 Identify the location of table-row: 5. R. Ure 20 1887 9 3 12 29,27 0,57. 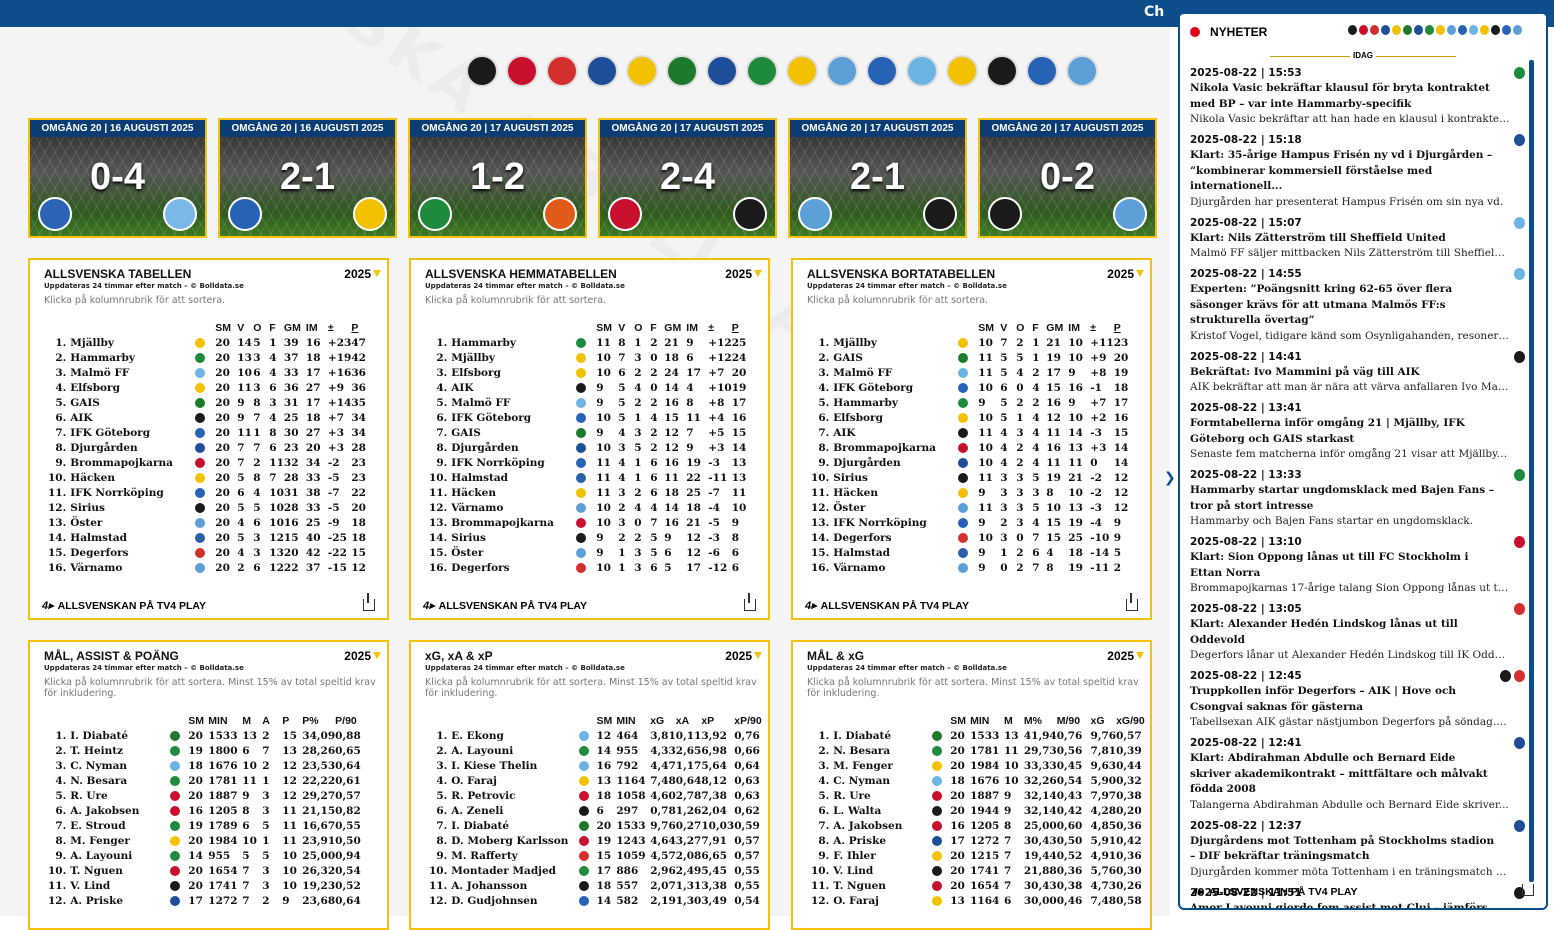
(208, 795).